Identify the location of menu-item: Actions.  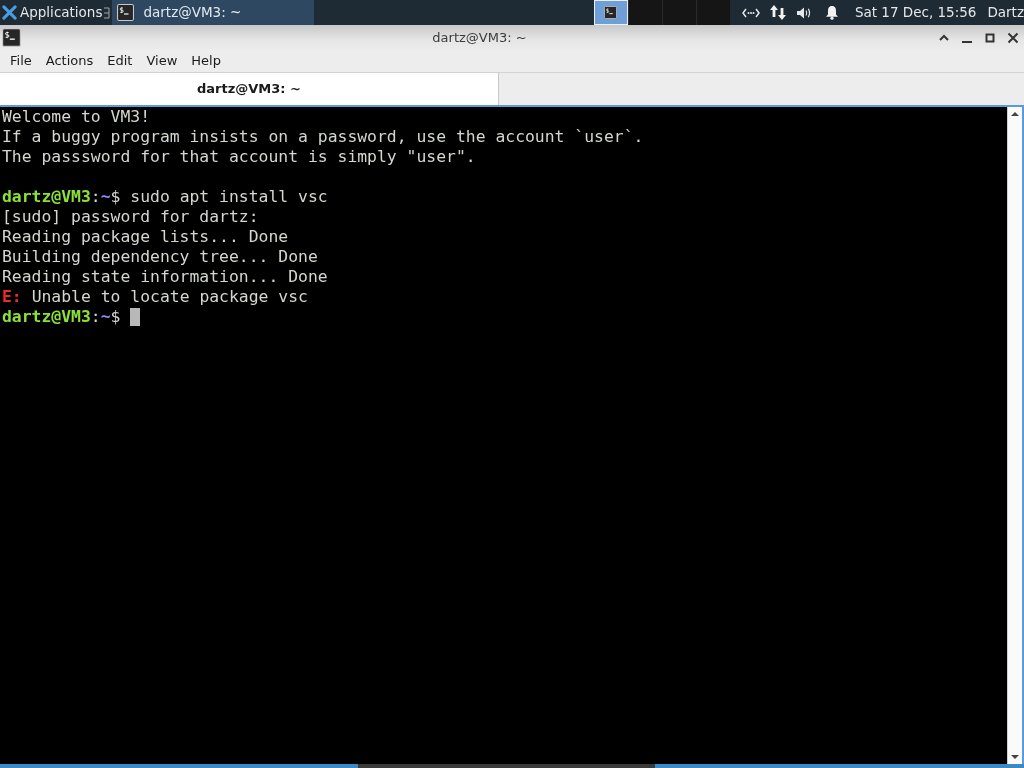
(69, 61).